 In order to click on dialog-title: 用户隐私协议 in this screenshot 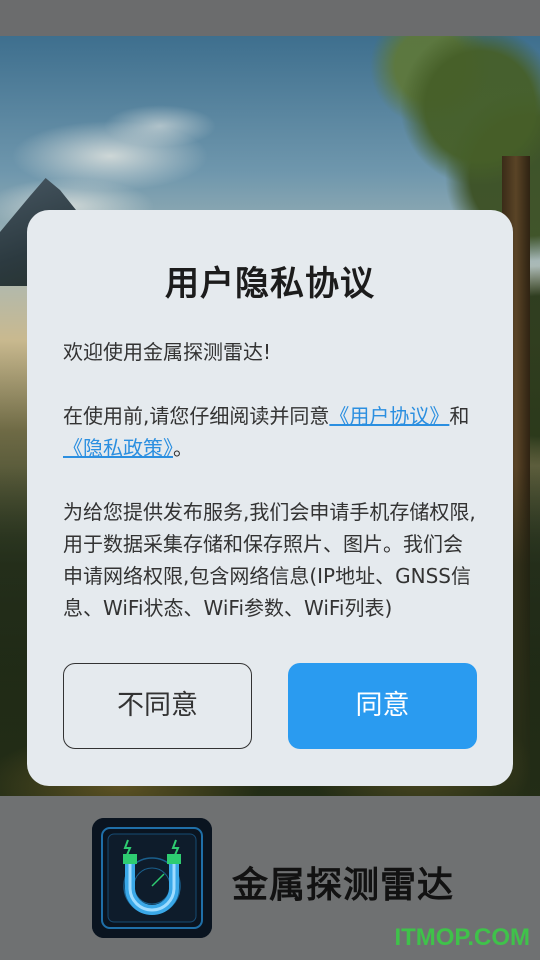, I will do `click(270, 284)`.